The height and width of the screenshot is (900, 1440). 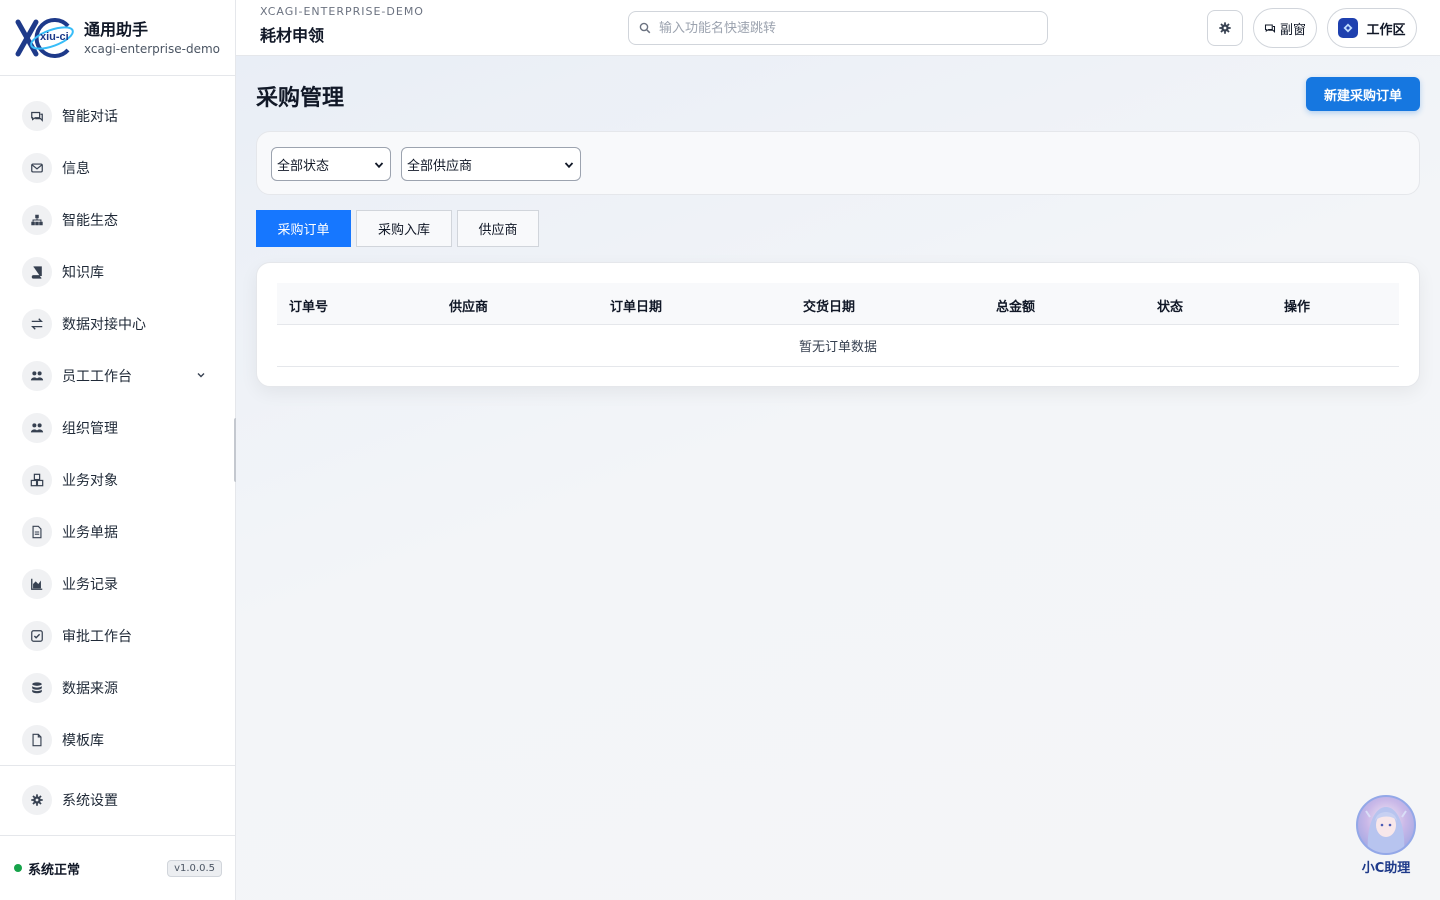 I want to click on workspace-kicker: XCAGI-ENTERPRISE-DEMO, so click(x=342, y=11).